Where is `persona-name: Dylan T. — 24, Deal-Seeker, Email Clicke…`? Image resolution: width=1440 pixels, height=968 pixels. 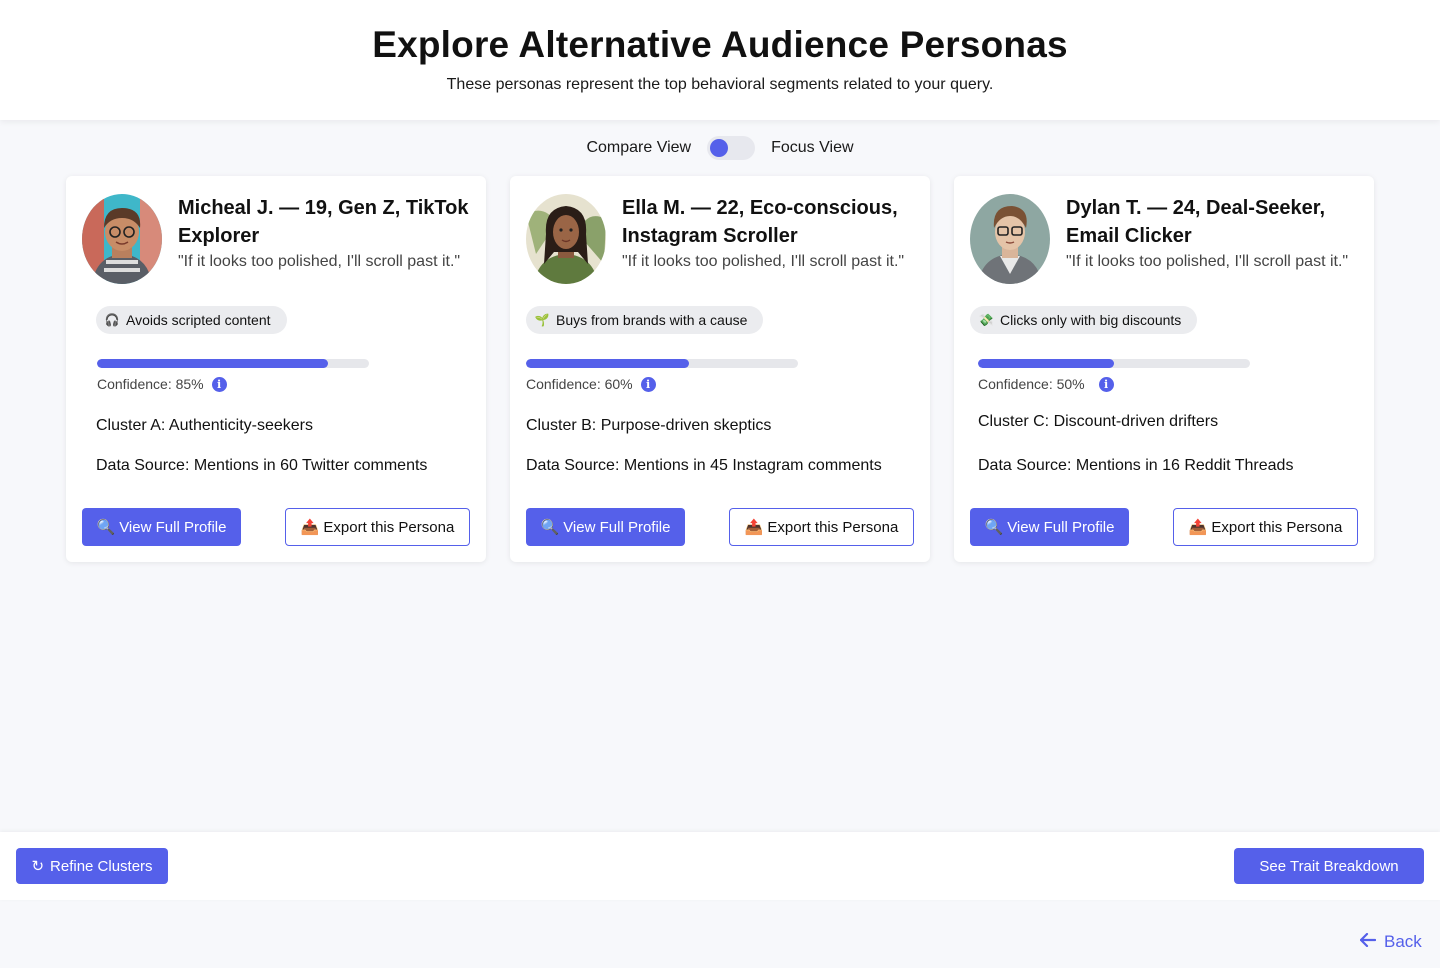
persona-name: Dylan T. — 24, Deal-Seeker, Email Clicke… is located at coordinates (1196, 222).